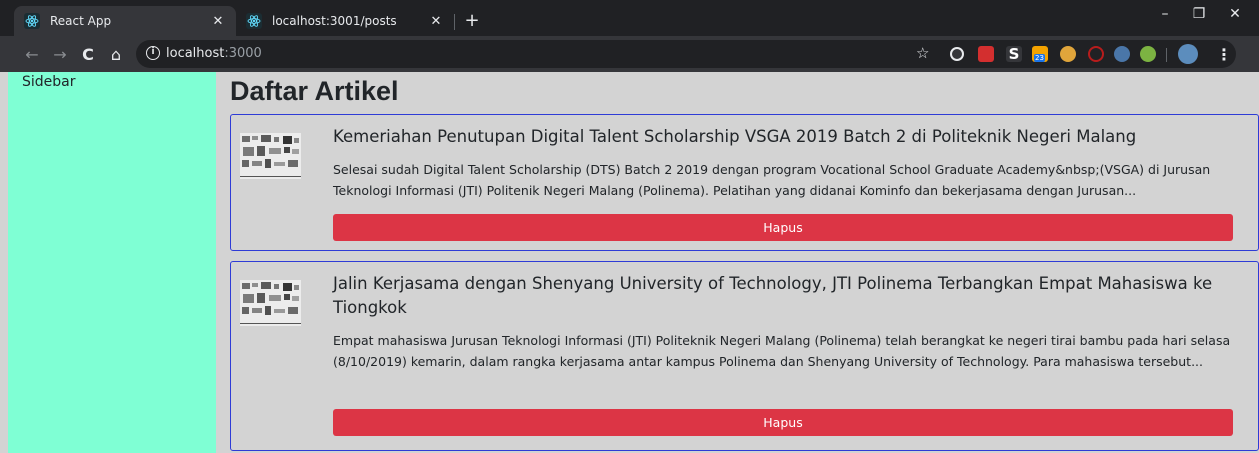 This screenshot has width=1259, height=453. Describe the element at coordinates (1122, 54) in the screenshot. I see `extension-vk-icon` at that location.